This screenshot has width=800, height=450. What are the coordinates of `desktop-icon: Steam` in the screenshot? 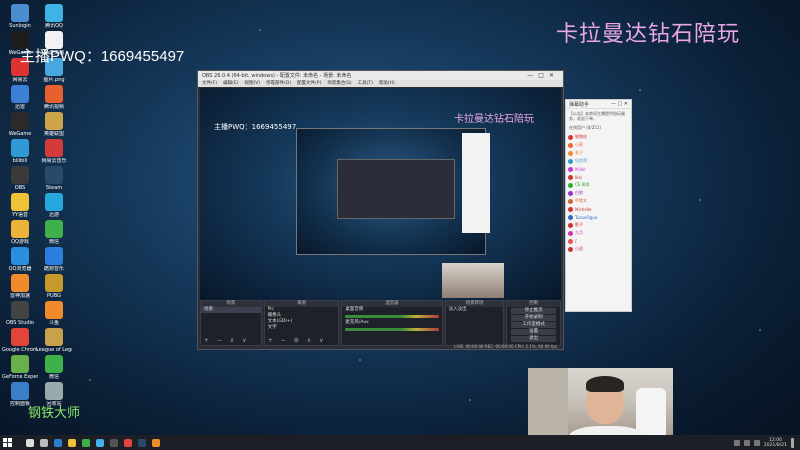 It's located at (54, 178).